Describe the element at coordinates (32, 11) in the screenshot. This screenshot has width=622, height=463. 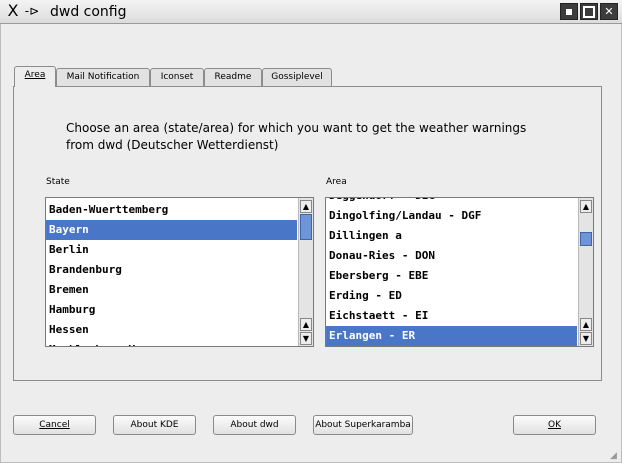
I see `pin-icon: -⊳` at that location.